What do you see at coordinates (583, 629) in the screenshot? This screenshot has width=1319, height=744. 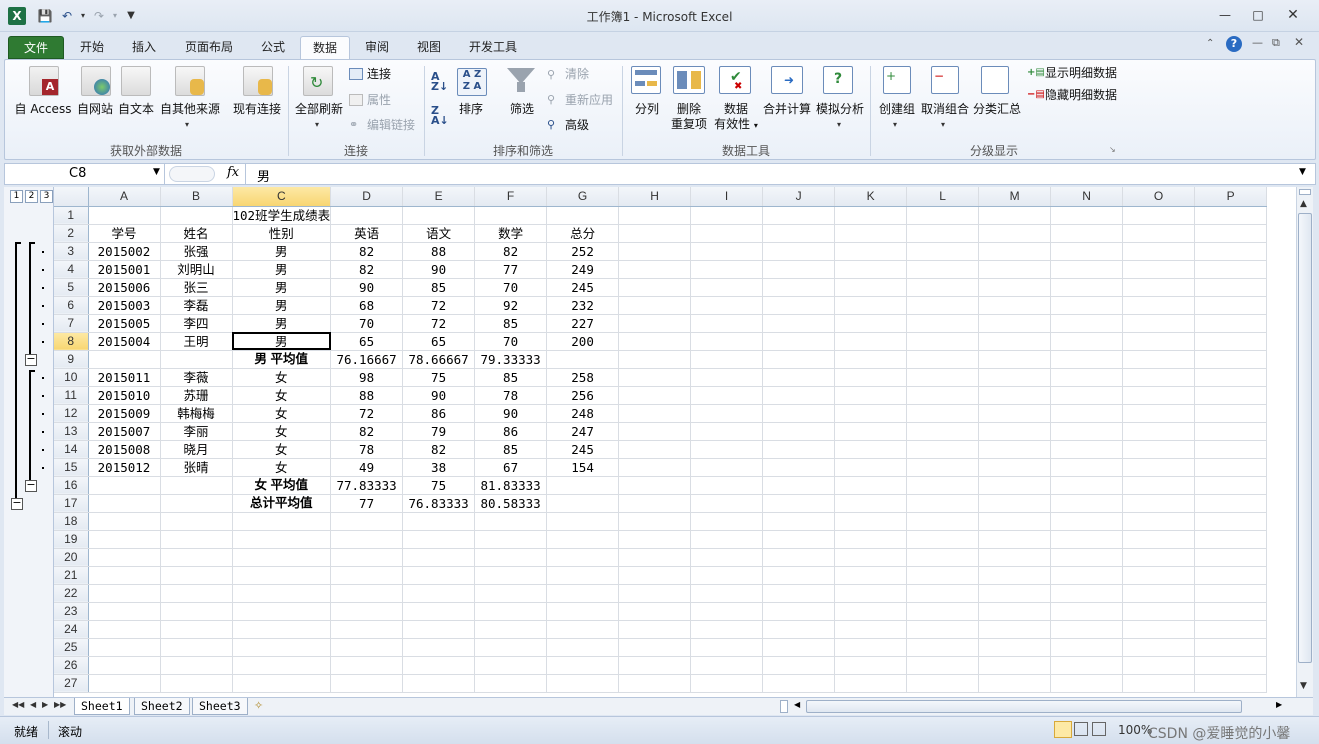 I see `cell-G24` at bounding box center [583, 629].